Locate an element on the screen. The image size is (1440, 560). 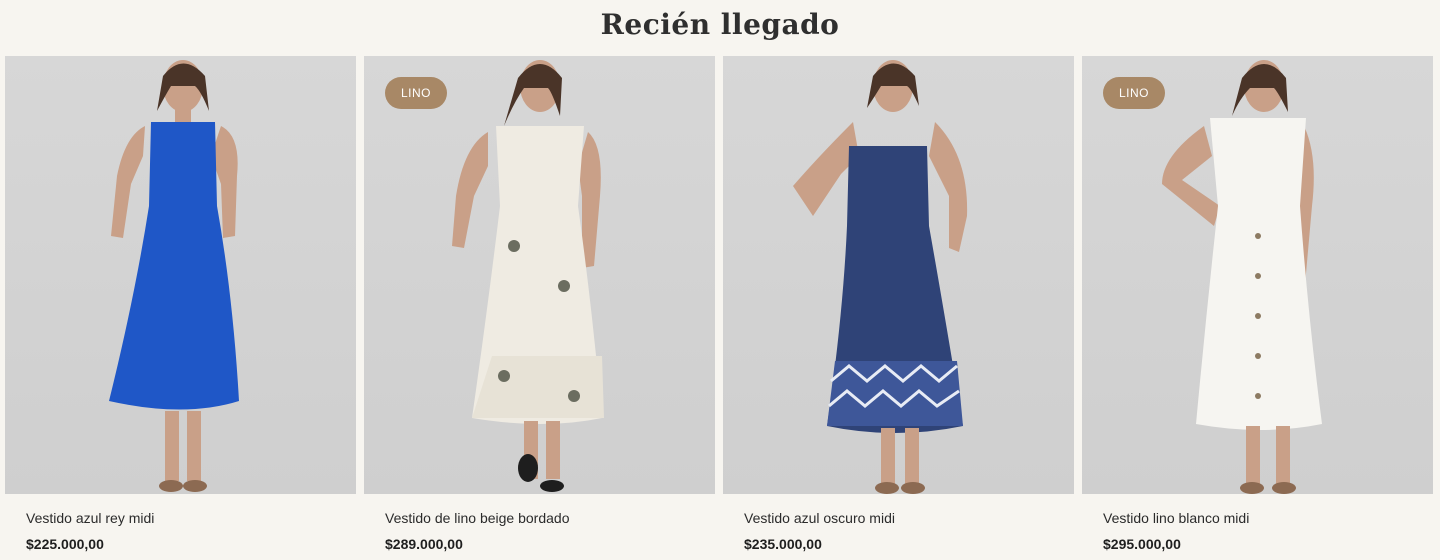
product-price: $289.000,00 is located at coordinates (424, 544).